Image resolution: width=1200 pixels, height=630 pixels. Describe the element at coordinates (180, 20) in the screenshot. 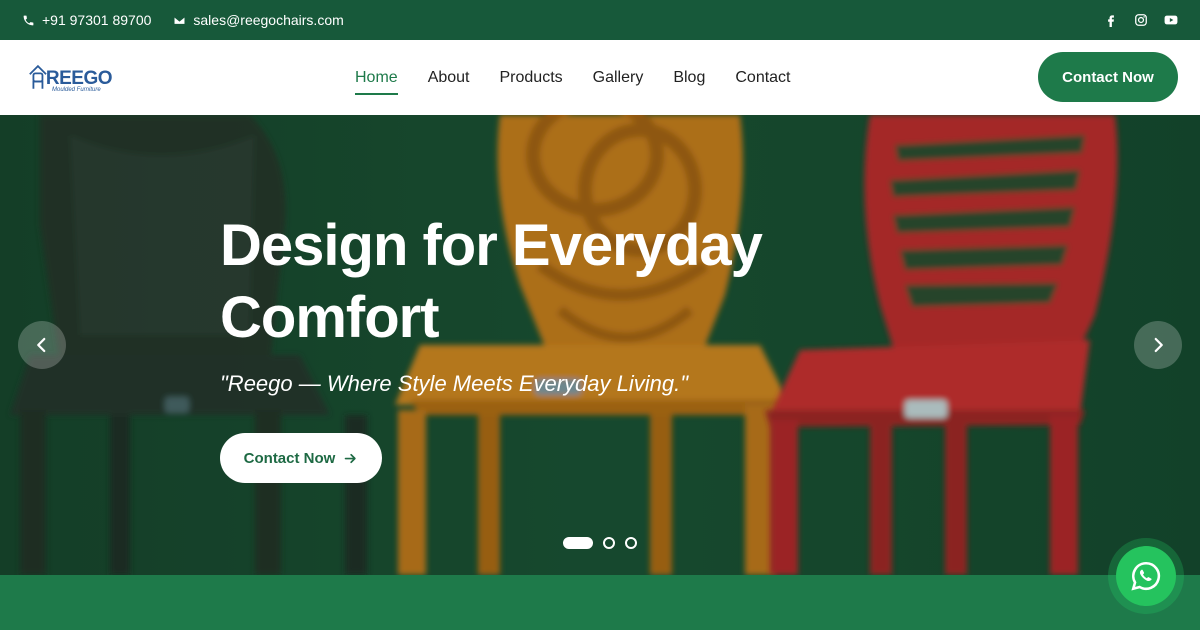

I see `envelope-icon` at that location.